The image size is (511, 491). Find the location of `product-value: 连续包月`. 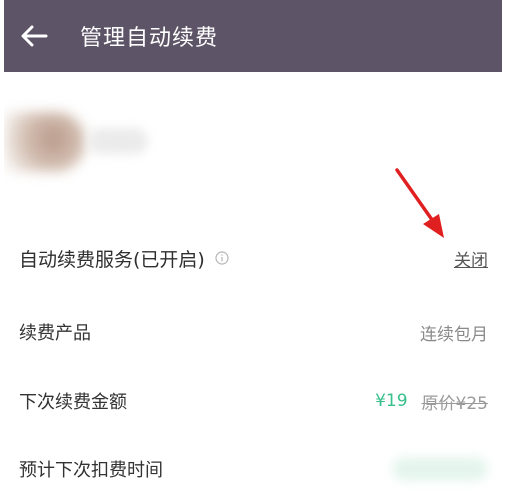

product-value: 连续包月 is located at coordinates (454, 334).